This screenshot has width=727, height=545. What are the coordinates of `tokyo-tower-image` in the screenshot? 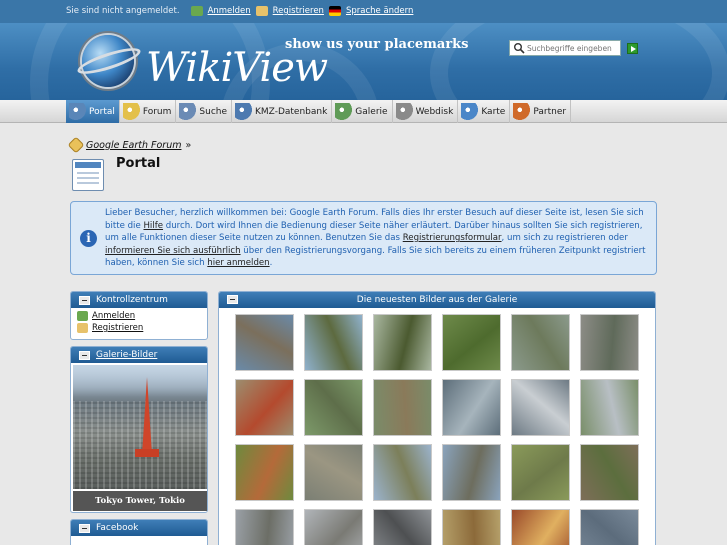 It's located at (140, 427).